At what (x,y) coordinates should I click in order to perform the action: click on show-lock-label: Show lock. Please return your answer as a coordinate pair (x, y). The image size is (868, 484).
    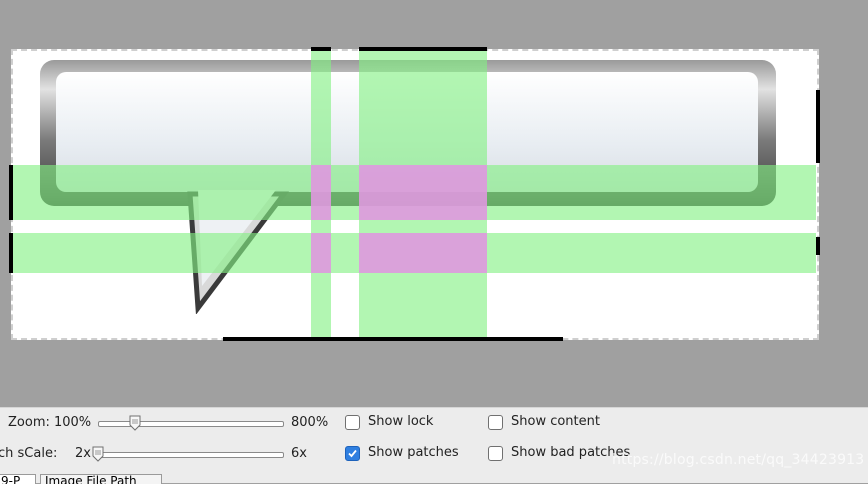
    Looking at the image, I should click on (400, 421).